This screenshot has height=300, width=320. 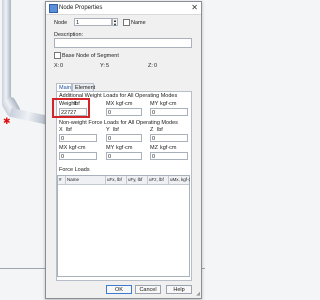 What do you see at coordinates (116, 130) in the screenshot?
I see `force-y-unit: lbf` at bounding box center [116, 130].